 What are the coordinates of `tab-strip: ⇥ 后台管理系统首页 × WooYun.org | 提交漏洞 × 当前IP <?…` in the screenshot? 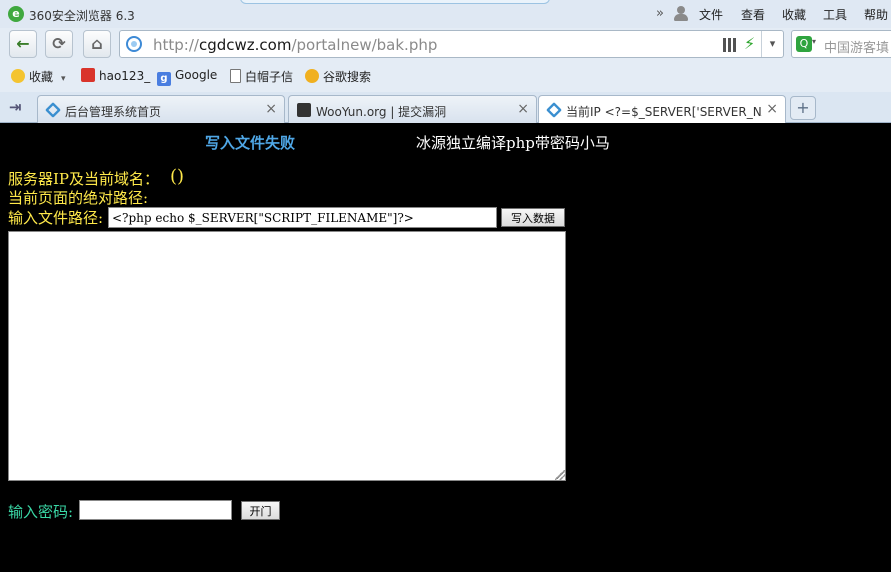 It's located at (445, 108).